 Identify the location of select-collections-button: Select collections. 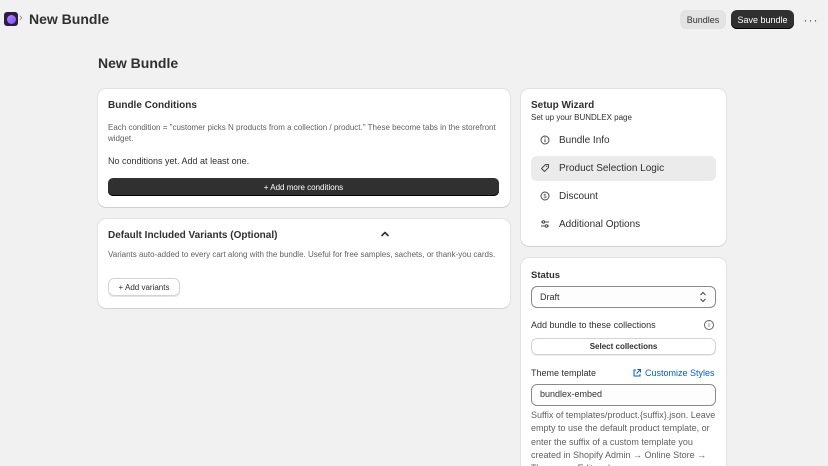
(623, 346).